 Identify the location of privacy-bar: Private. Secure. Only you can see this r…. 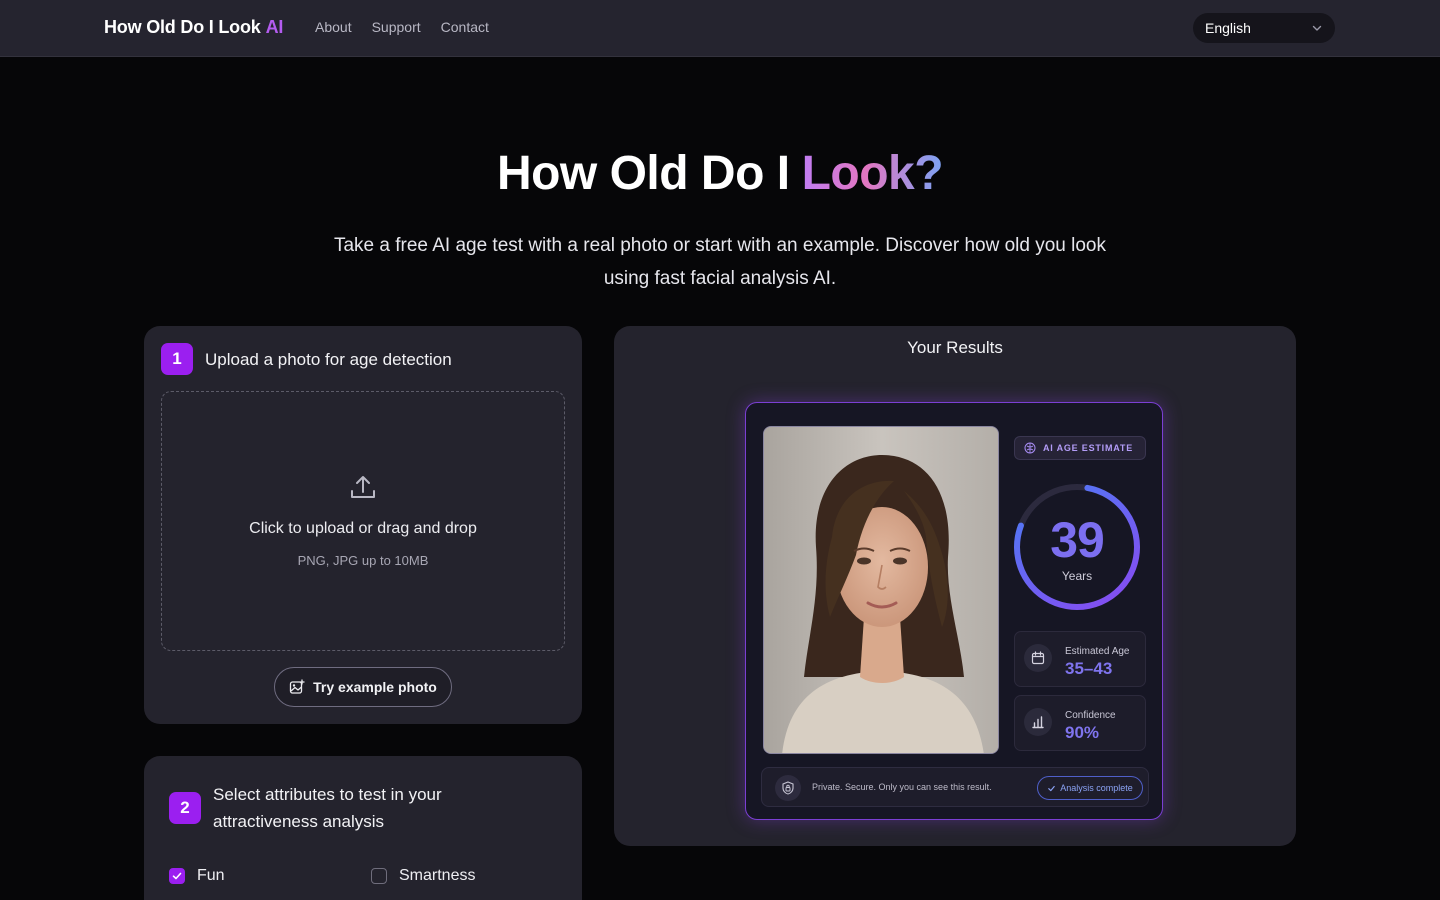
(955, 787).